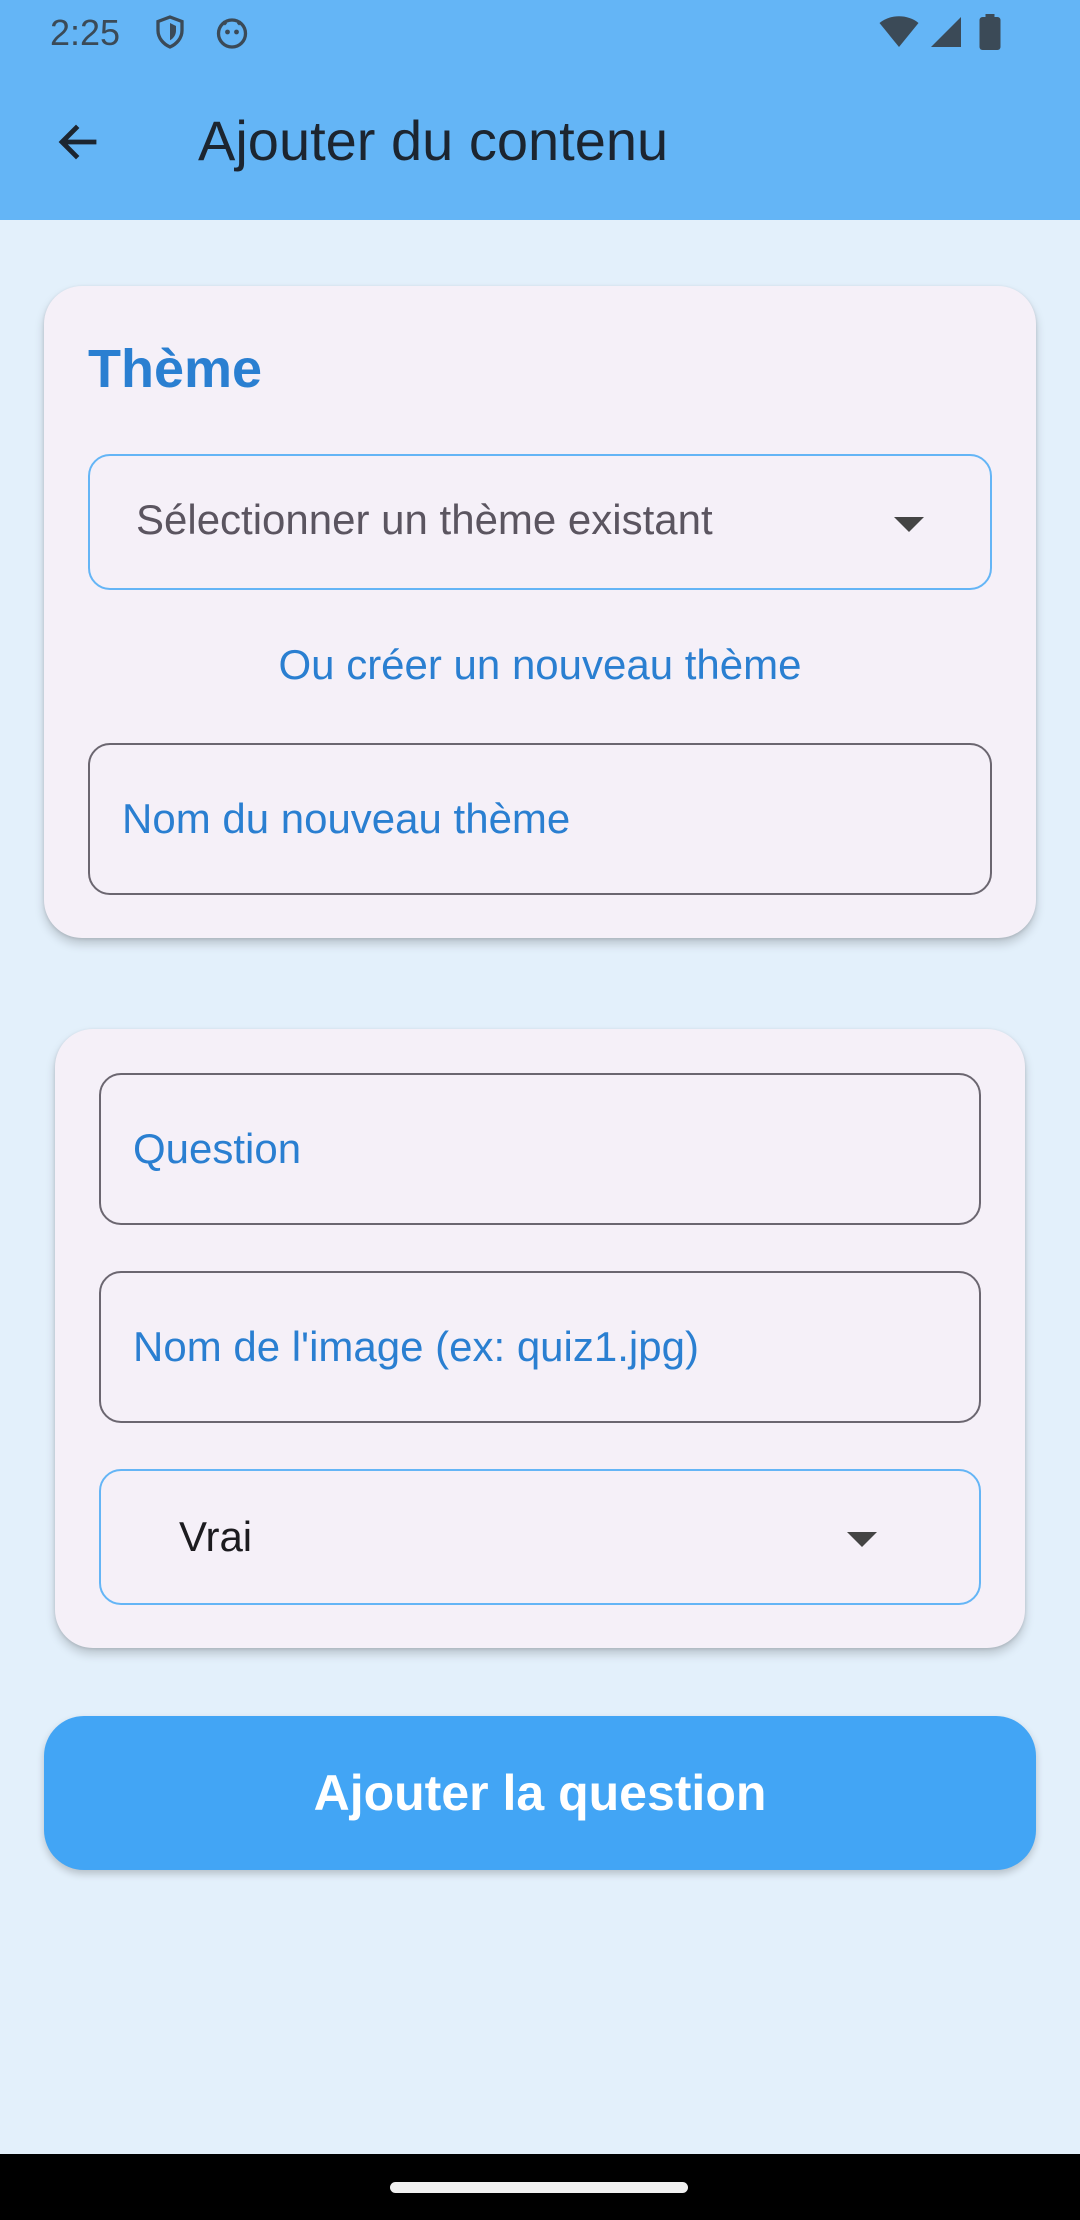  I want to click on answer-select: Vrai, so click(540, 1537).